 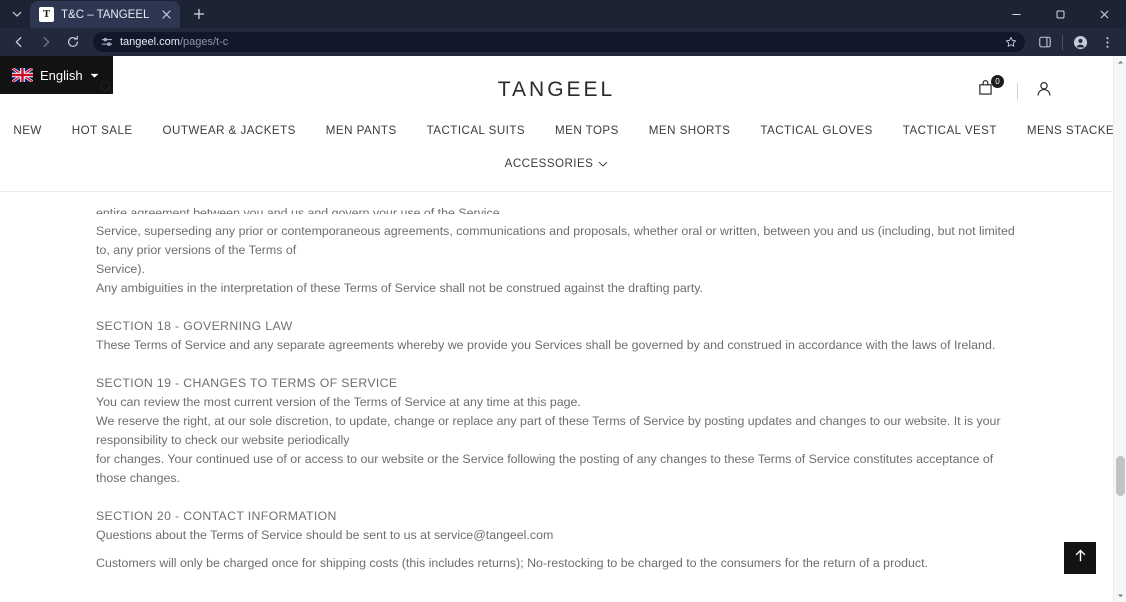 I want to click on minimize-icon, so click(x=1016, y=14).